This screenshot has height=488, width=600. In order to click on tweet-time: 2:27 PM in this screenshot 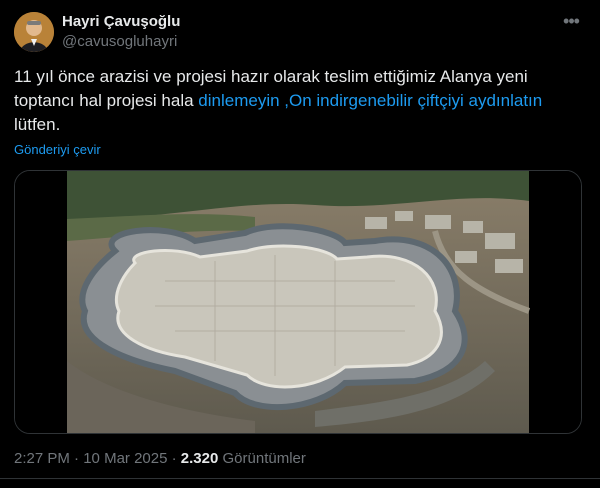, I will do `click(42, 458)`.